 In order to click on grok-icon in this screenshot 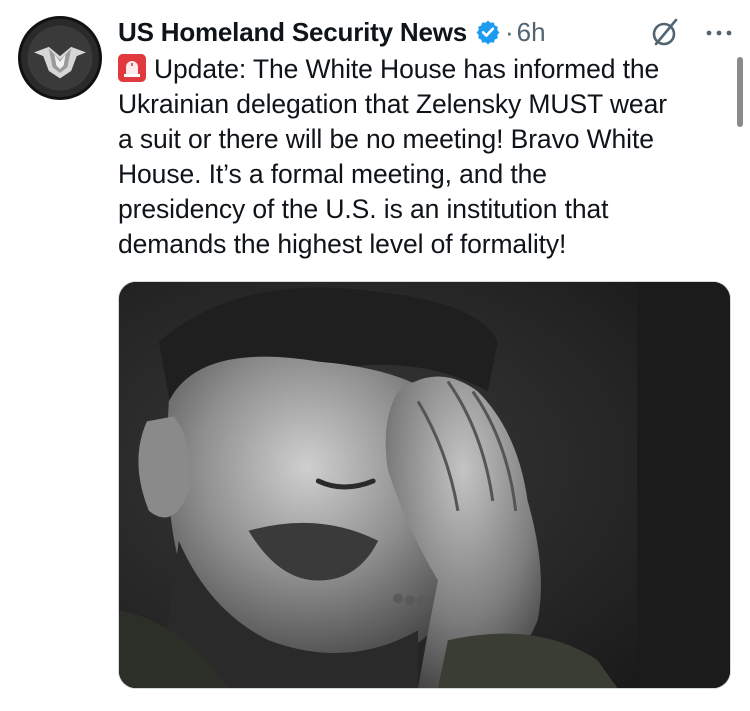, I will do `click(665, 33)`.